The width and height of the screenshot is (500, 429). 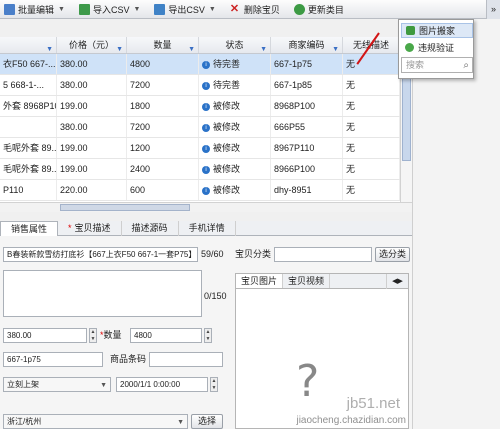 I want to click on category-input, so click(x=323, y=254).